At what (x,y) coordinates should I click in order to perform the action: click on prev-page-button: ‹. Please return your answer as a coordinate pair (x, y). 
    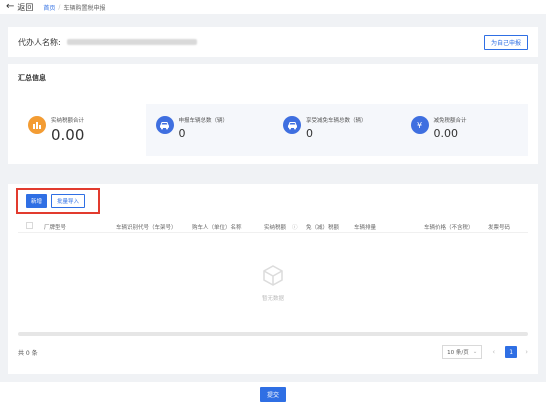
    Looking at the image, I should click on (493, 352).